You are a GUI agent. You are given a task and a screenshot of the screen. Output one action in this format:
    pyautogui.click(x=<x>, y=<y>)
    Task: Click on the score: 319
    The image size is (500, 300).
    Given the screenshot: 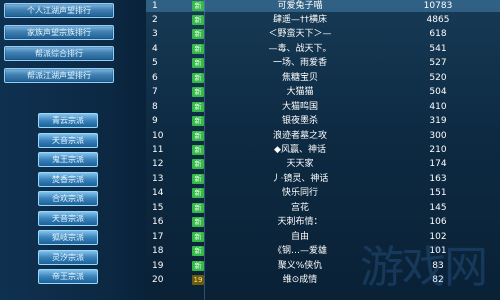 What is the action you would take?
    pyautogui.click(x=438, y=121)
    